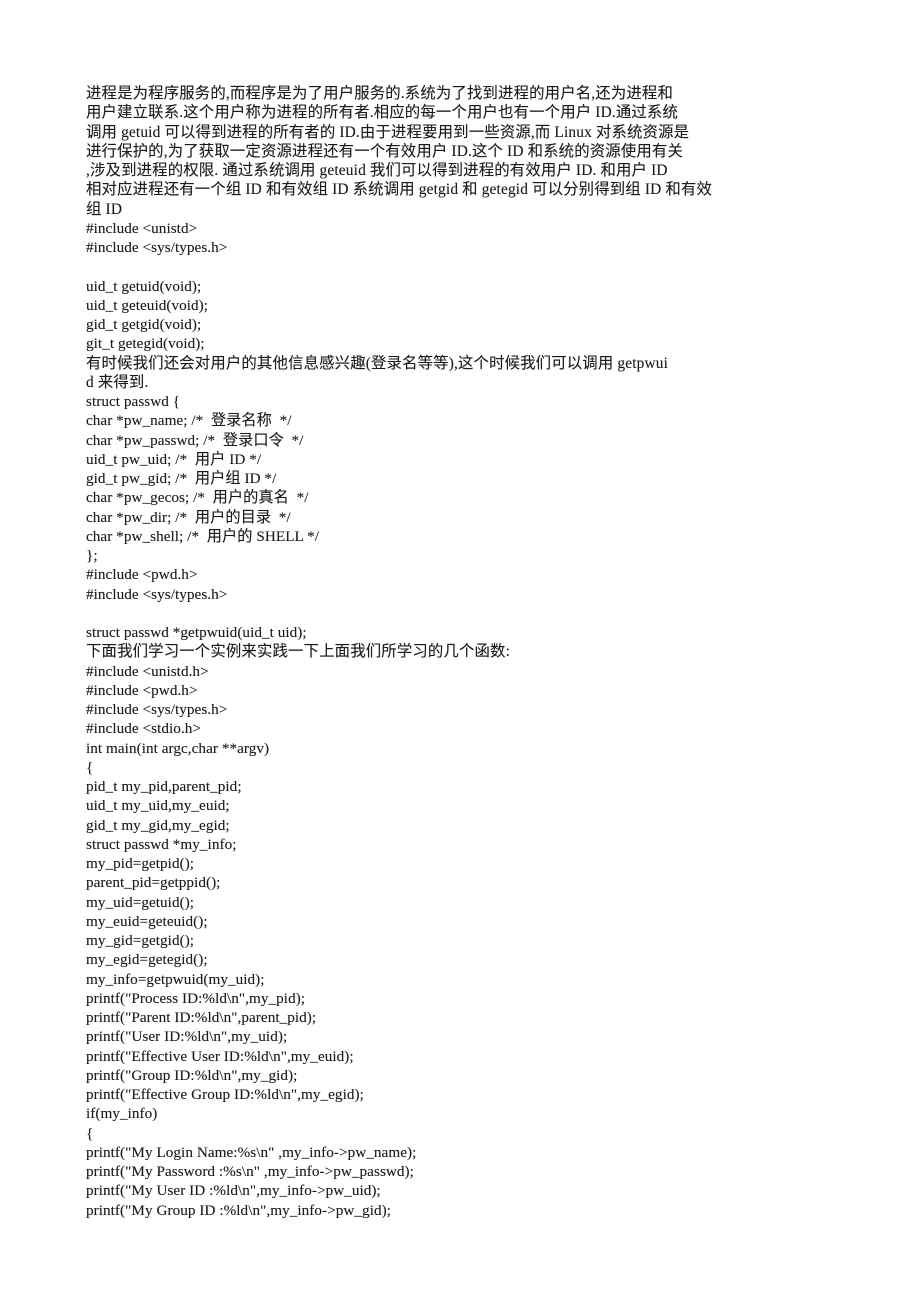 The image size is (920, 1302). I want to click on text-line: #include <stdio.h>, so click(144, 729).